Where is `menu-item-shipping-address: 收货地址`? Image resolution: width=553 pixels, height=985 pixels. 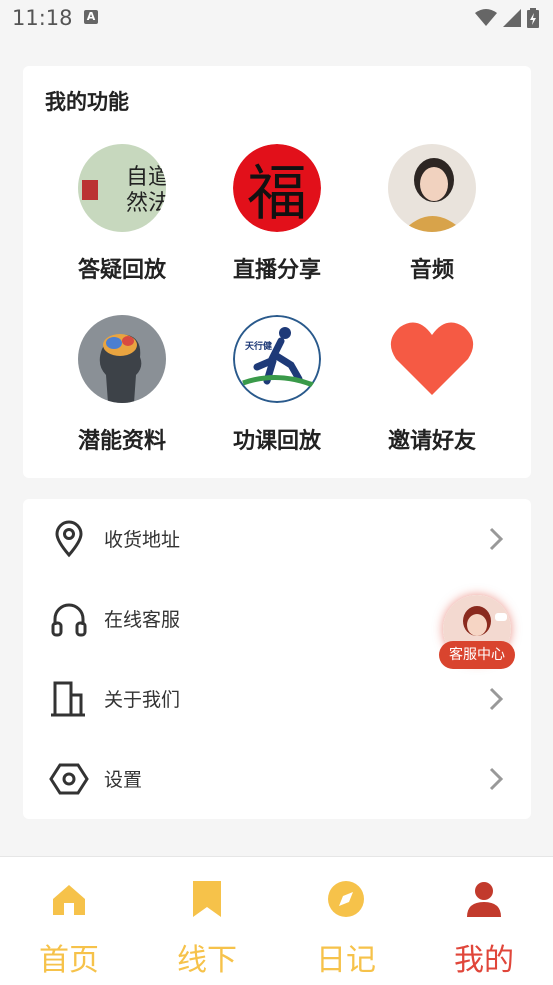
menu-item-shipping-address: 收货地址 is located at coordinates (277, 539).